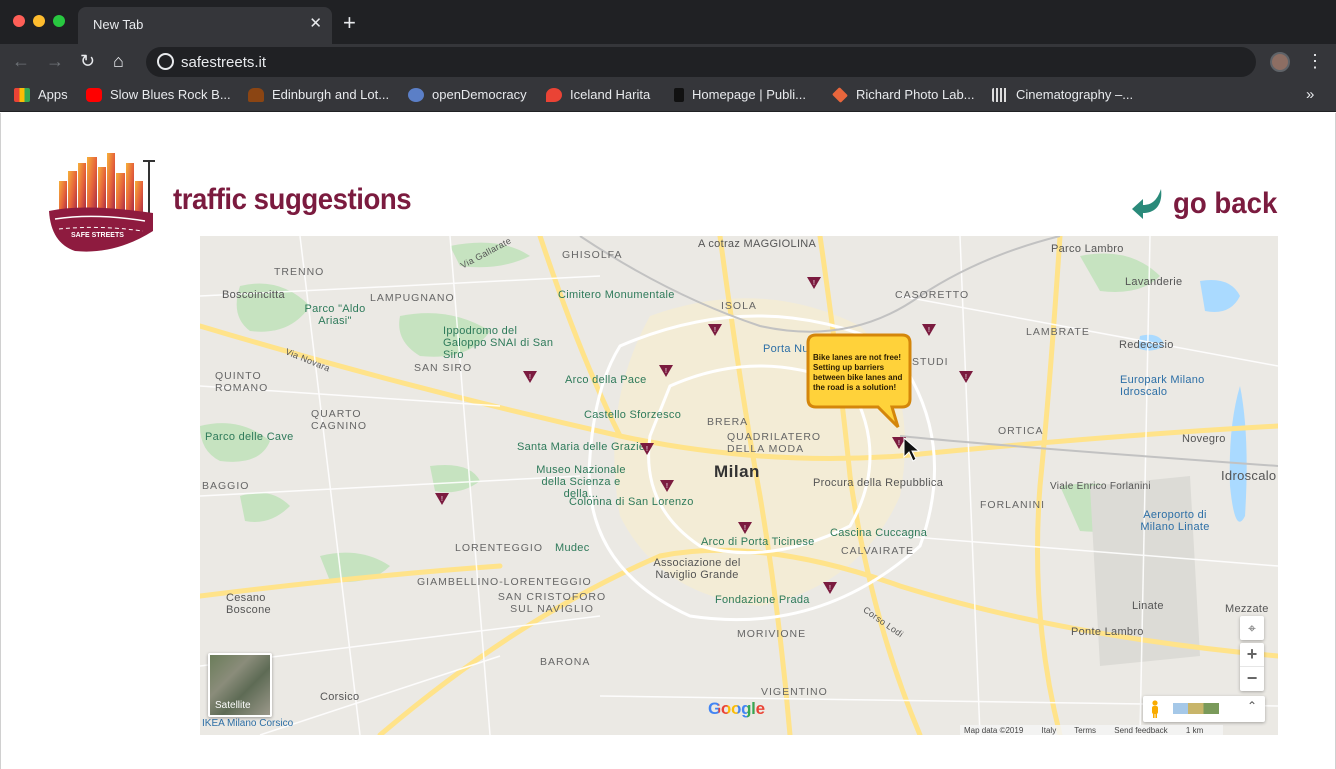 The height and width of the screenshot is (769, 1336). Describe the element at coordinates (22, 94) in the screenshot. I see `apps-grid-icon` at that location.